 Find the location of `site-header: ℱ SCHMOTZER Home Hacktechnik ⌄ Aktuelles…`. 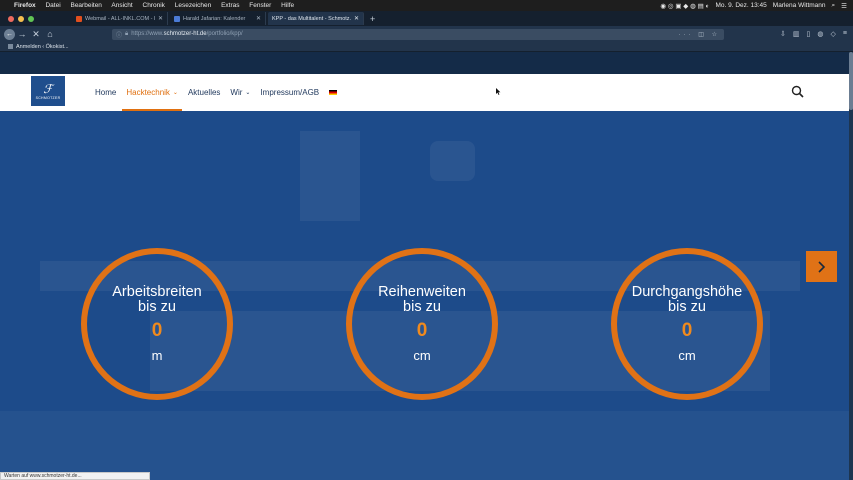

site-header: ℱ SCHMOTZER Home Hacktechnik ⌄ Aktuelles… is located at coordinates (426, 92).